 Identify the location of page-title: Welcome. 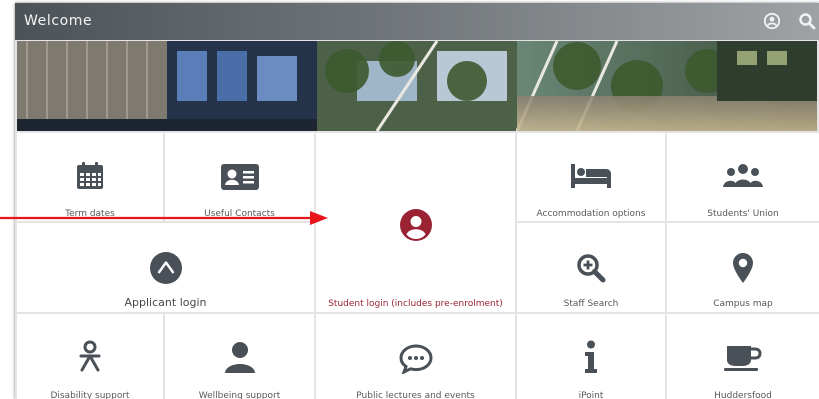
(58, 21).